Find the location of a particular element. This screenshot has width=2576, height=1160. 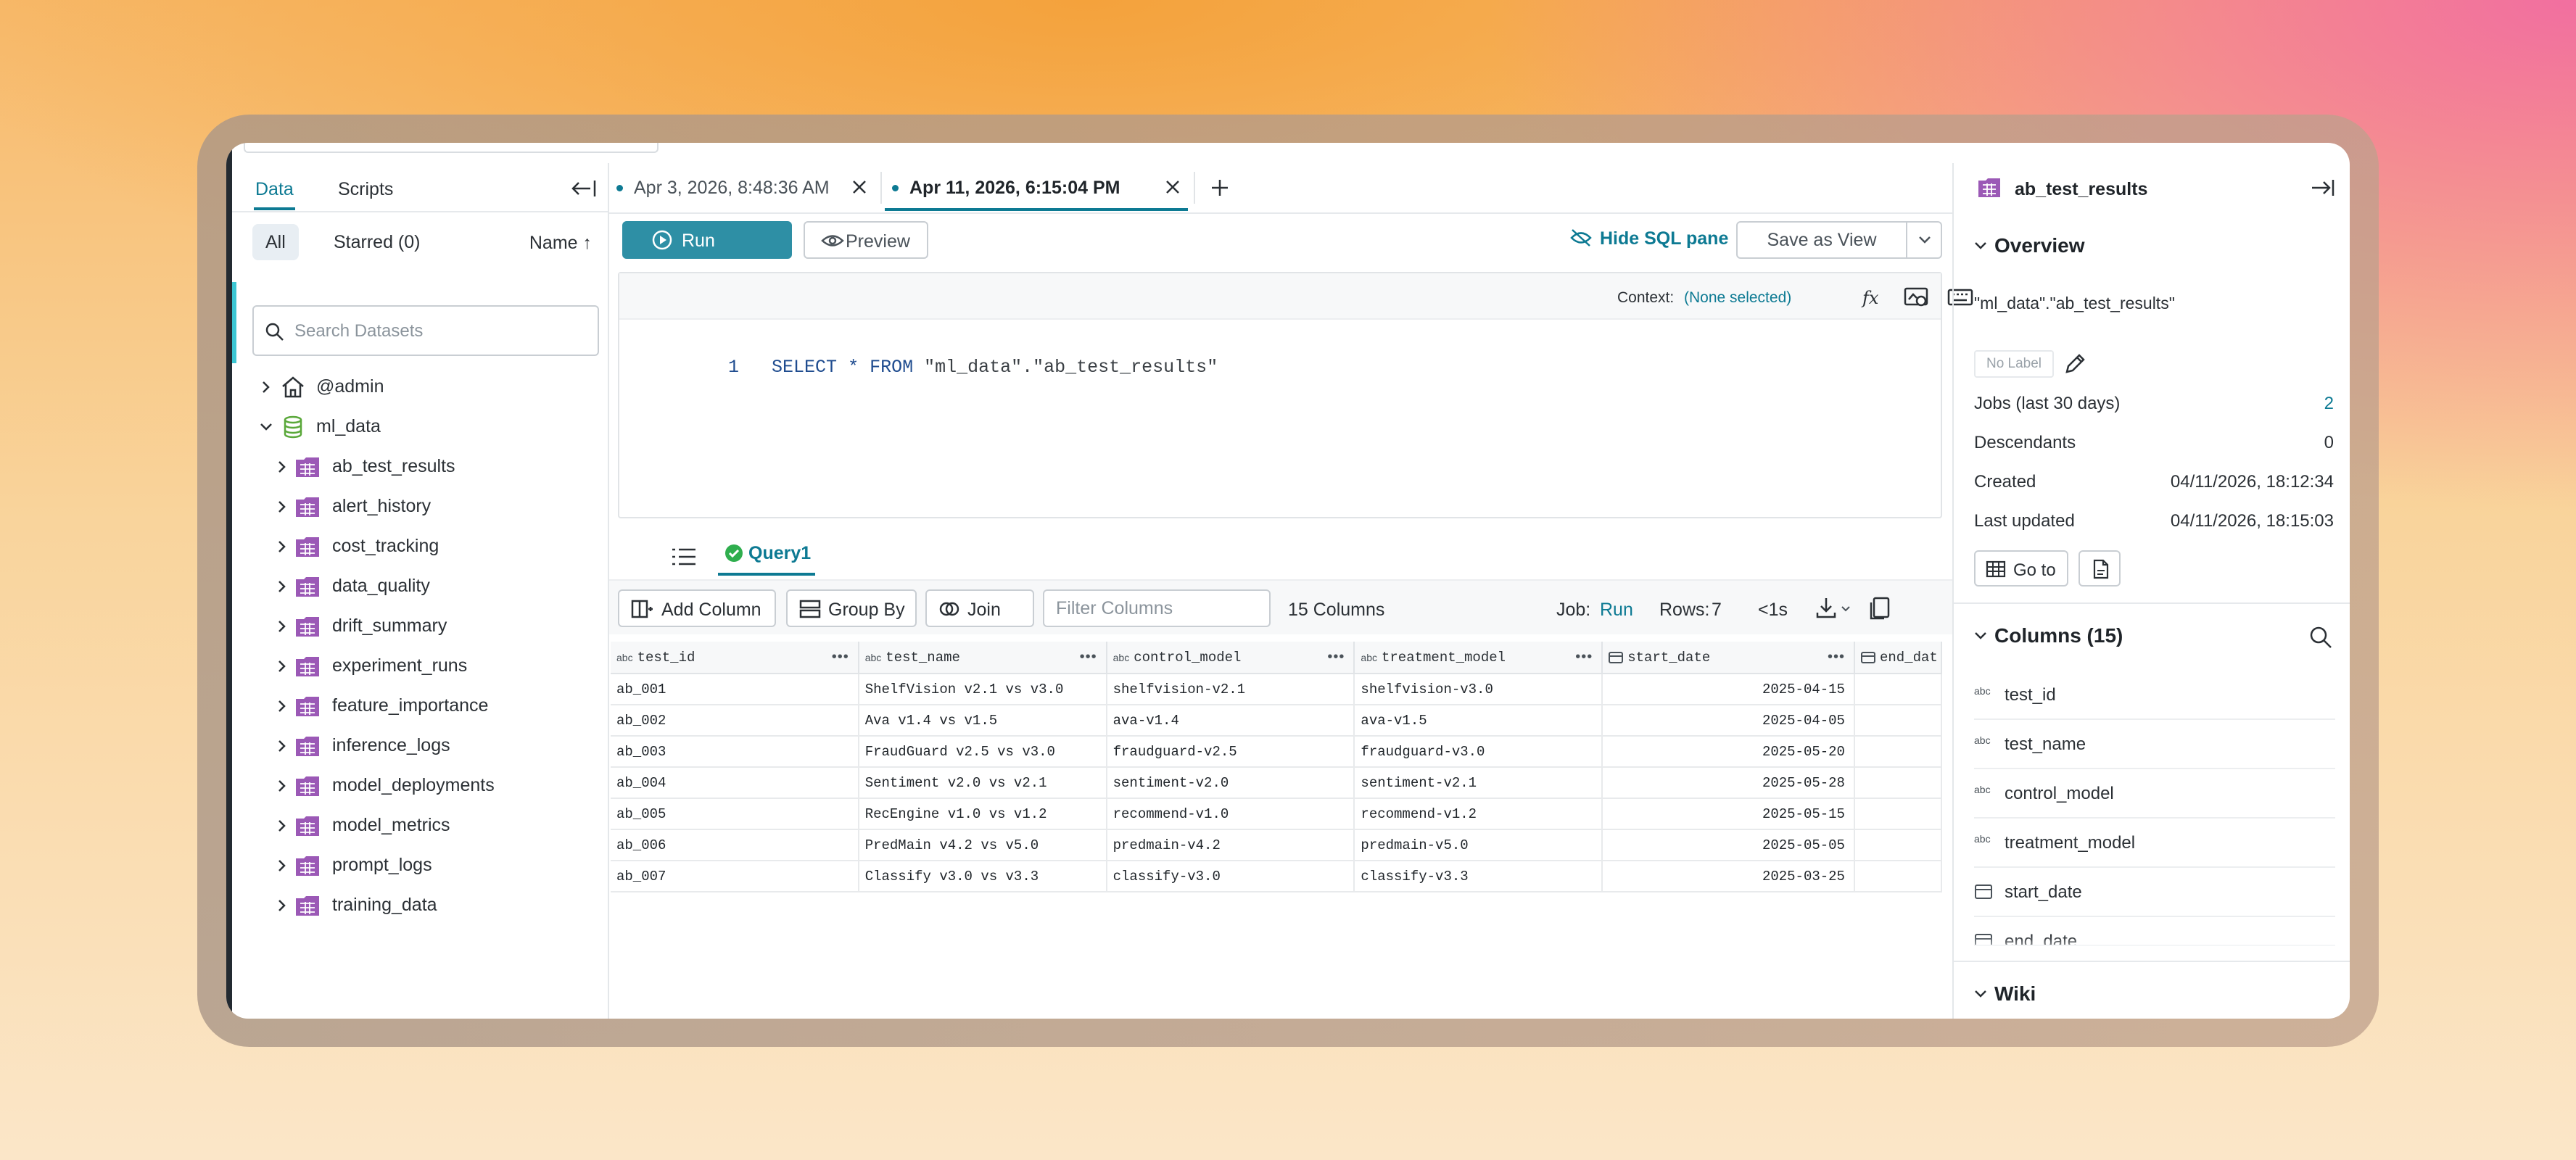

tab-data: Data is located at coordinates (274, 194).